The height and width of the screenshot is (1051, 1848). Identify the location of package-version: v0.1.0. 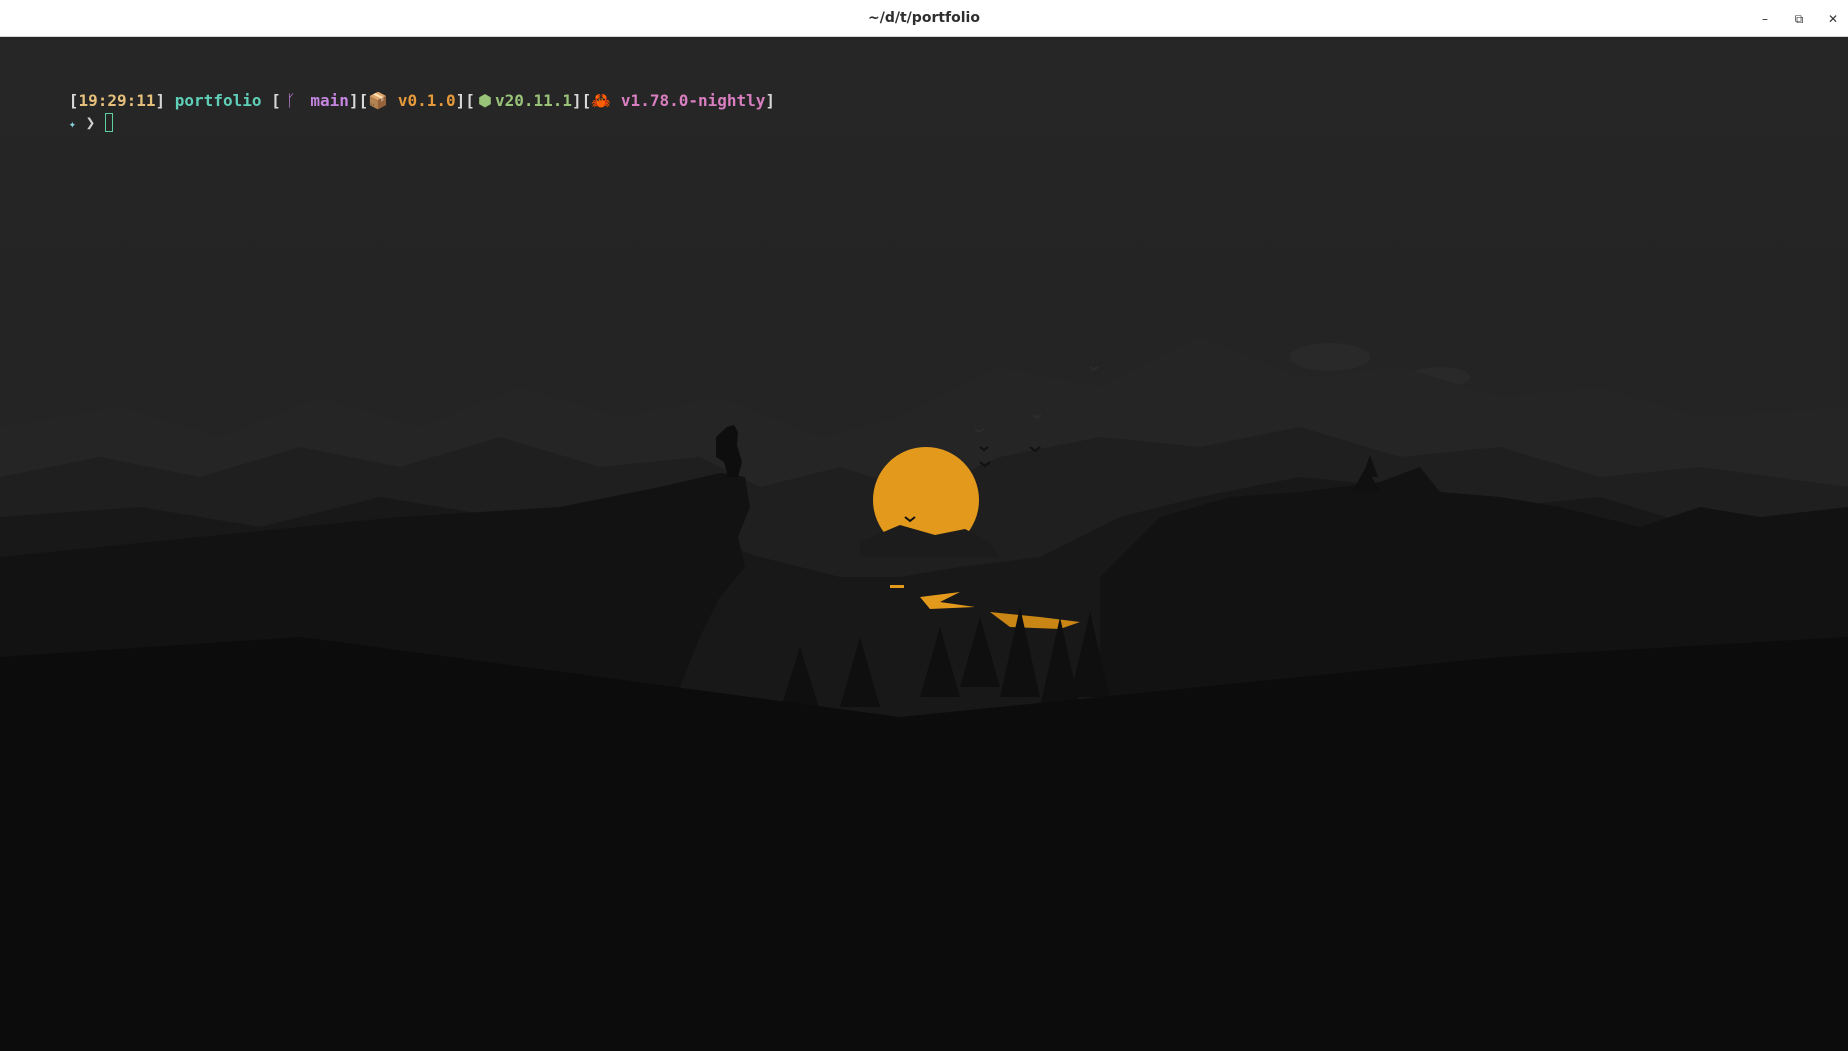
(426, 100).